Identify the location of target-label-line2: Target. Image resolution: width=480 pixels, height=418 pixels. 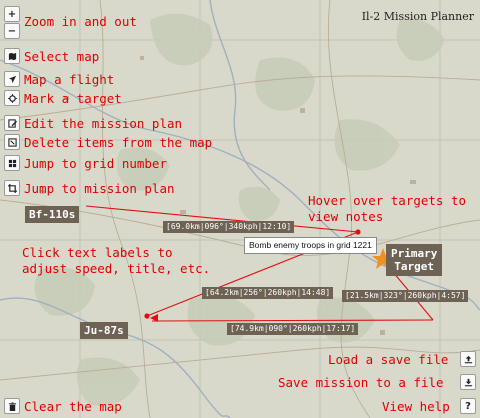
(414, 266).